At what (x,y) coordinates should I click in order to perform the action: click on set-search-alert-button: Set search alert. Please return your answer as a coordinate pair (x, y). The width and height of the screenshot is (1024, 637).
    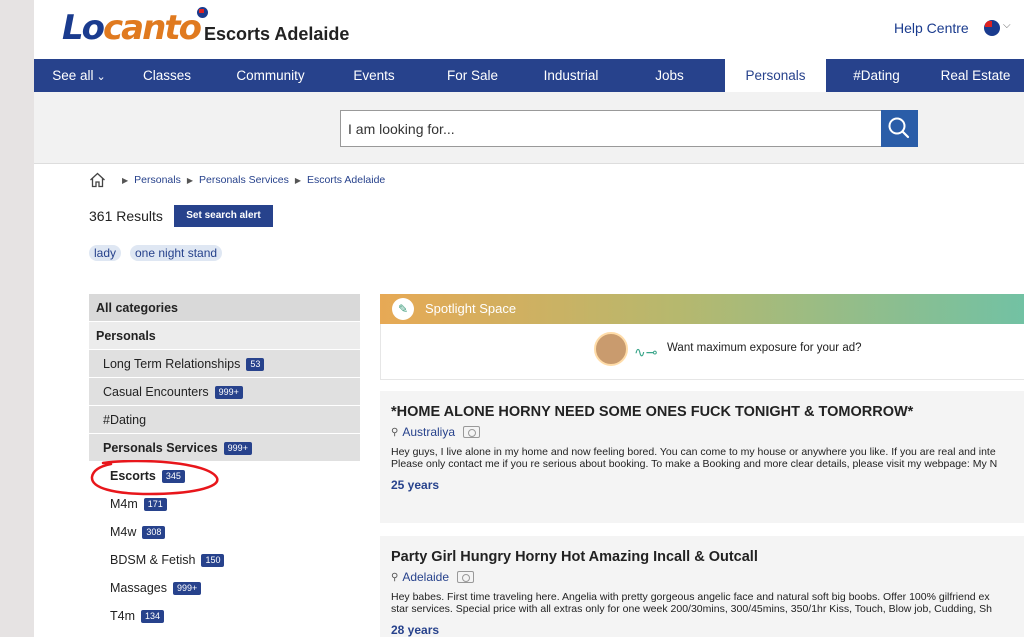
    Looking at the image, I should click on (223, 216).